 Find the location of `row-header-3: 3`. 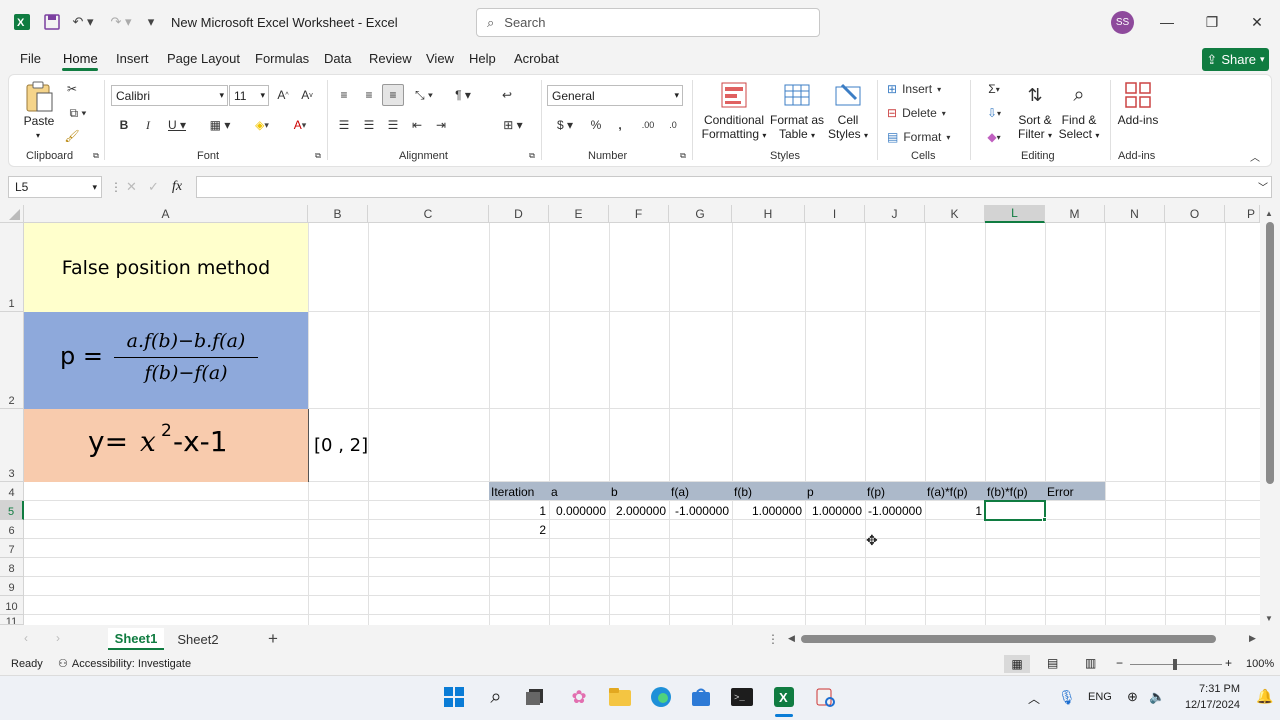

row-header-3: 3 is located at coordinates (12, 445).